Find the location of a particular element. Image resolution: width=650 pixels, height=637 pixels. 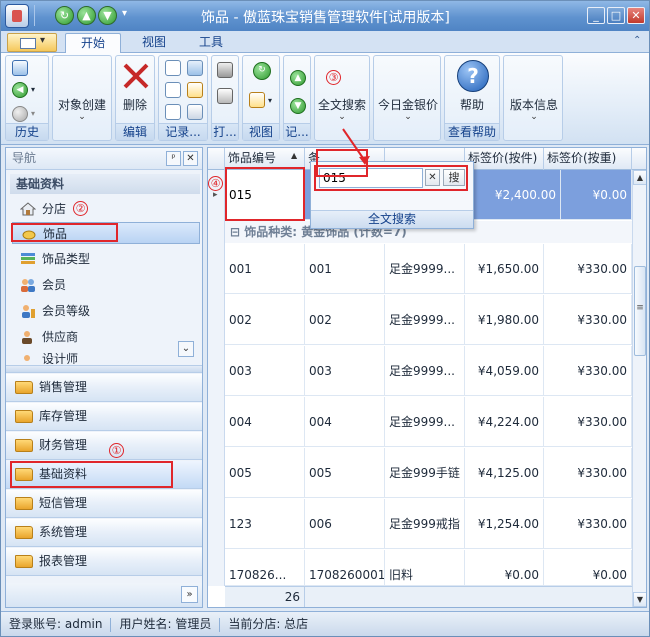

nav-item-branch: 分店 is located at coordinates (106, 209).